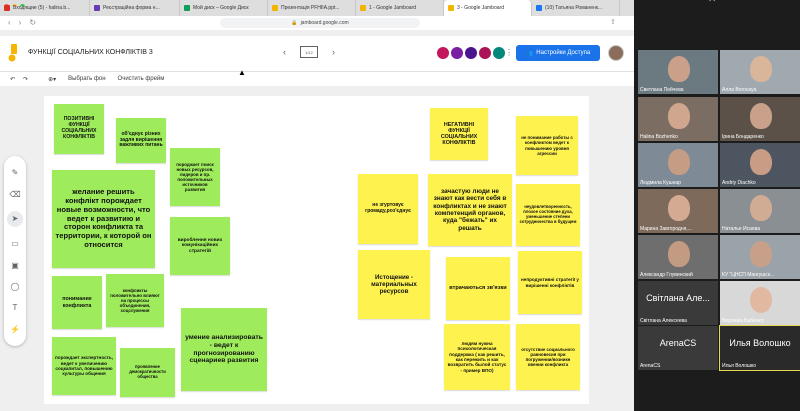 The width and height of the screenshot is (800, 411). Describe the element at coordinates (25, 79) in the screenshot. I see `redo-icon: ↷` at that location.